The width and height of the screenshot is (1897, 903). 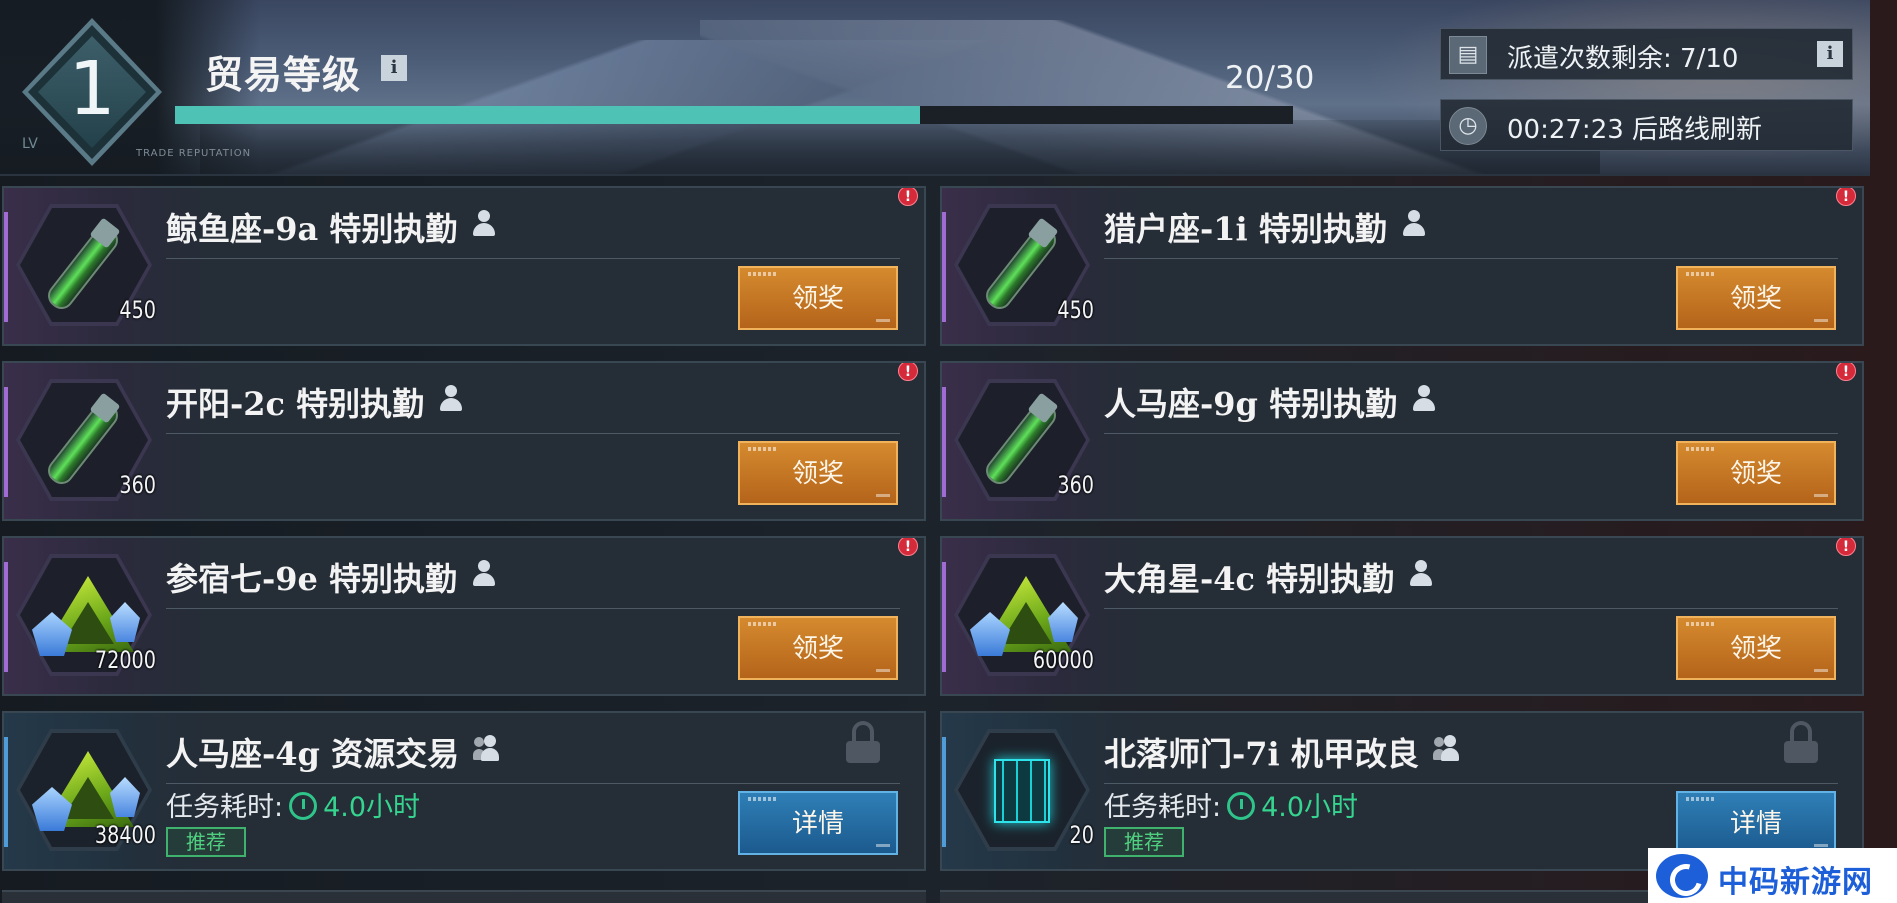 What do you see at coordinates (464, 266) in the screenshot?
I see `mission-card: 450 鲸鱼座-9a 特别执勤 ! 领奖` at bounding box center [464, 266].